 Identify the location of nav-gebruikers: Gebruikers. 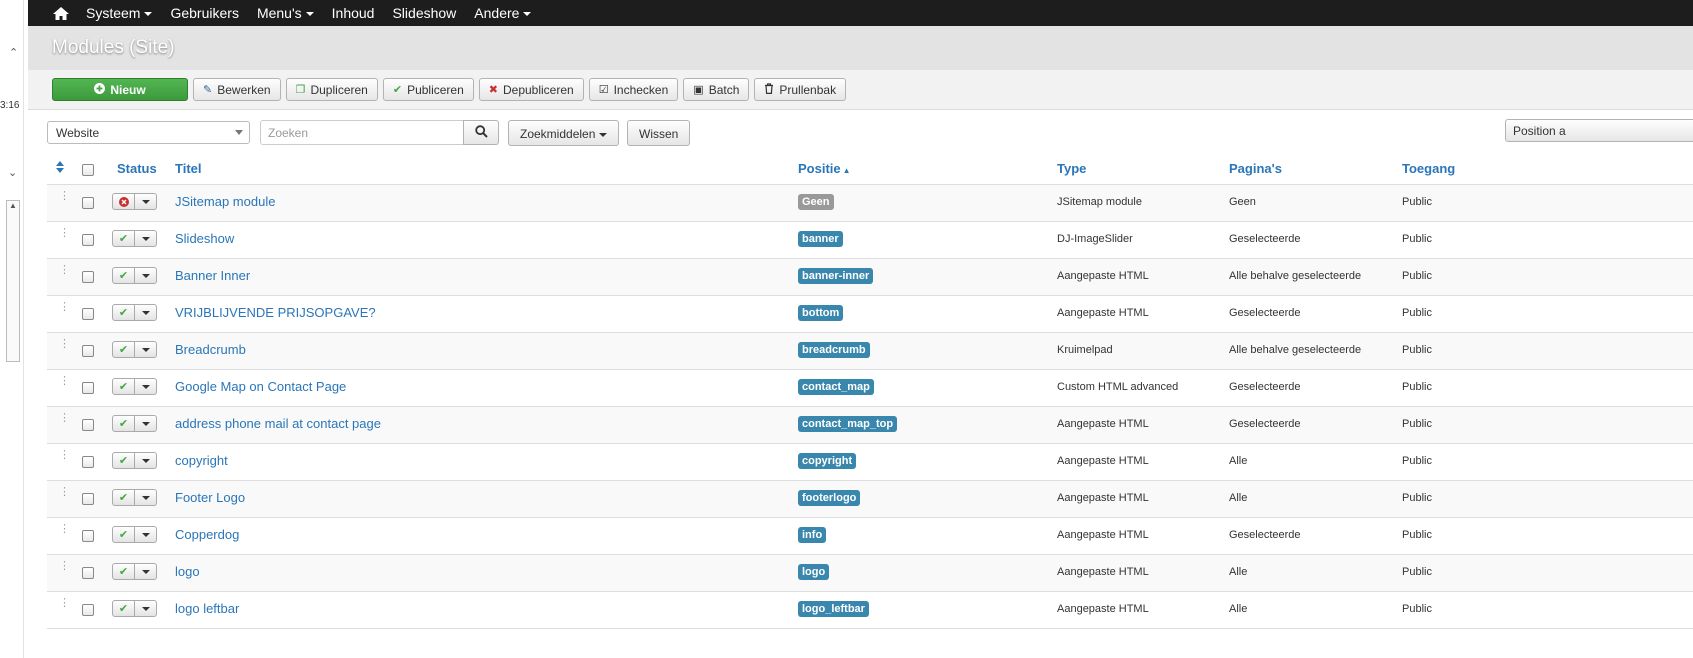
(204, 13).